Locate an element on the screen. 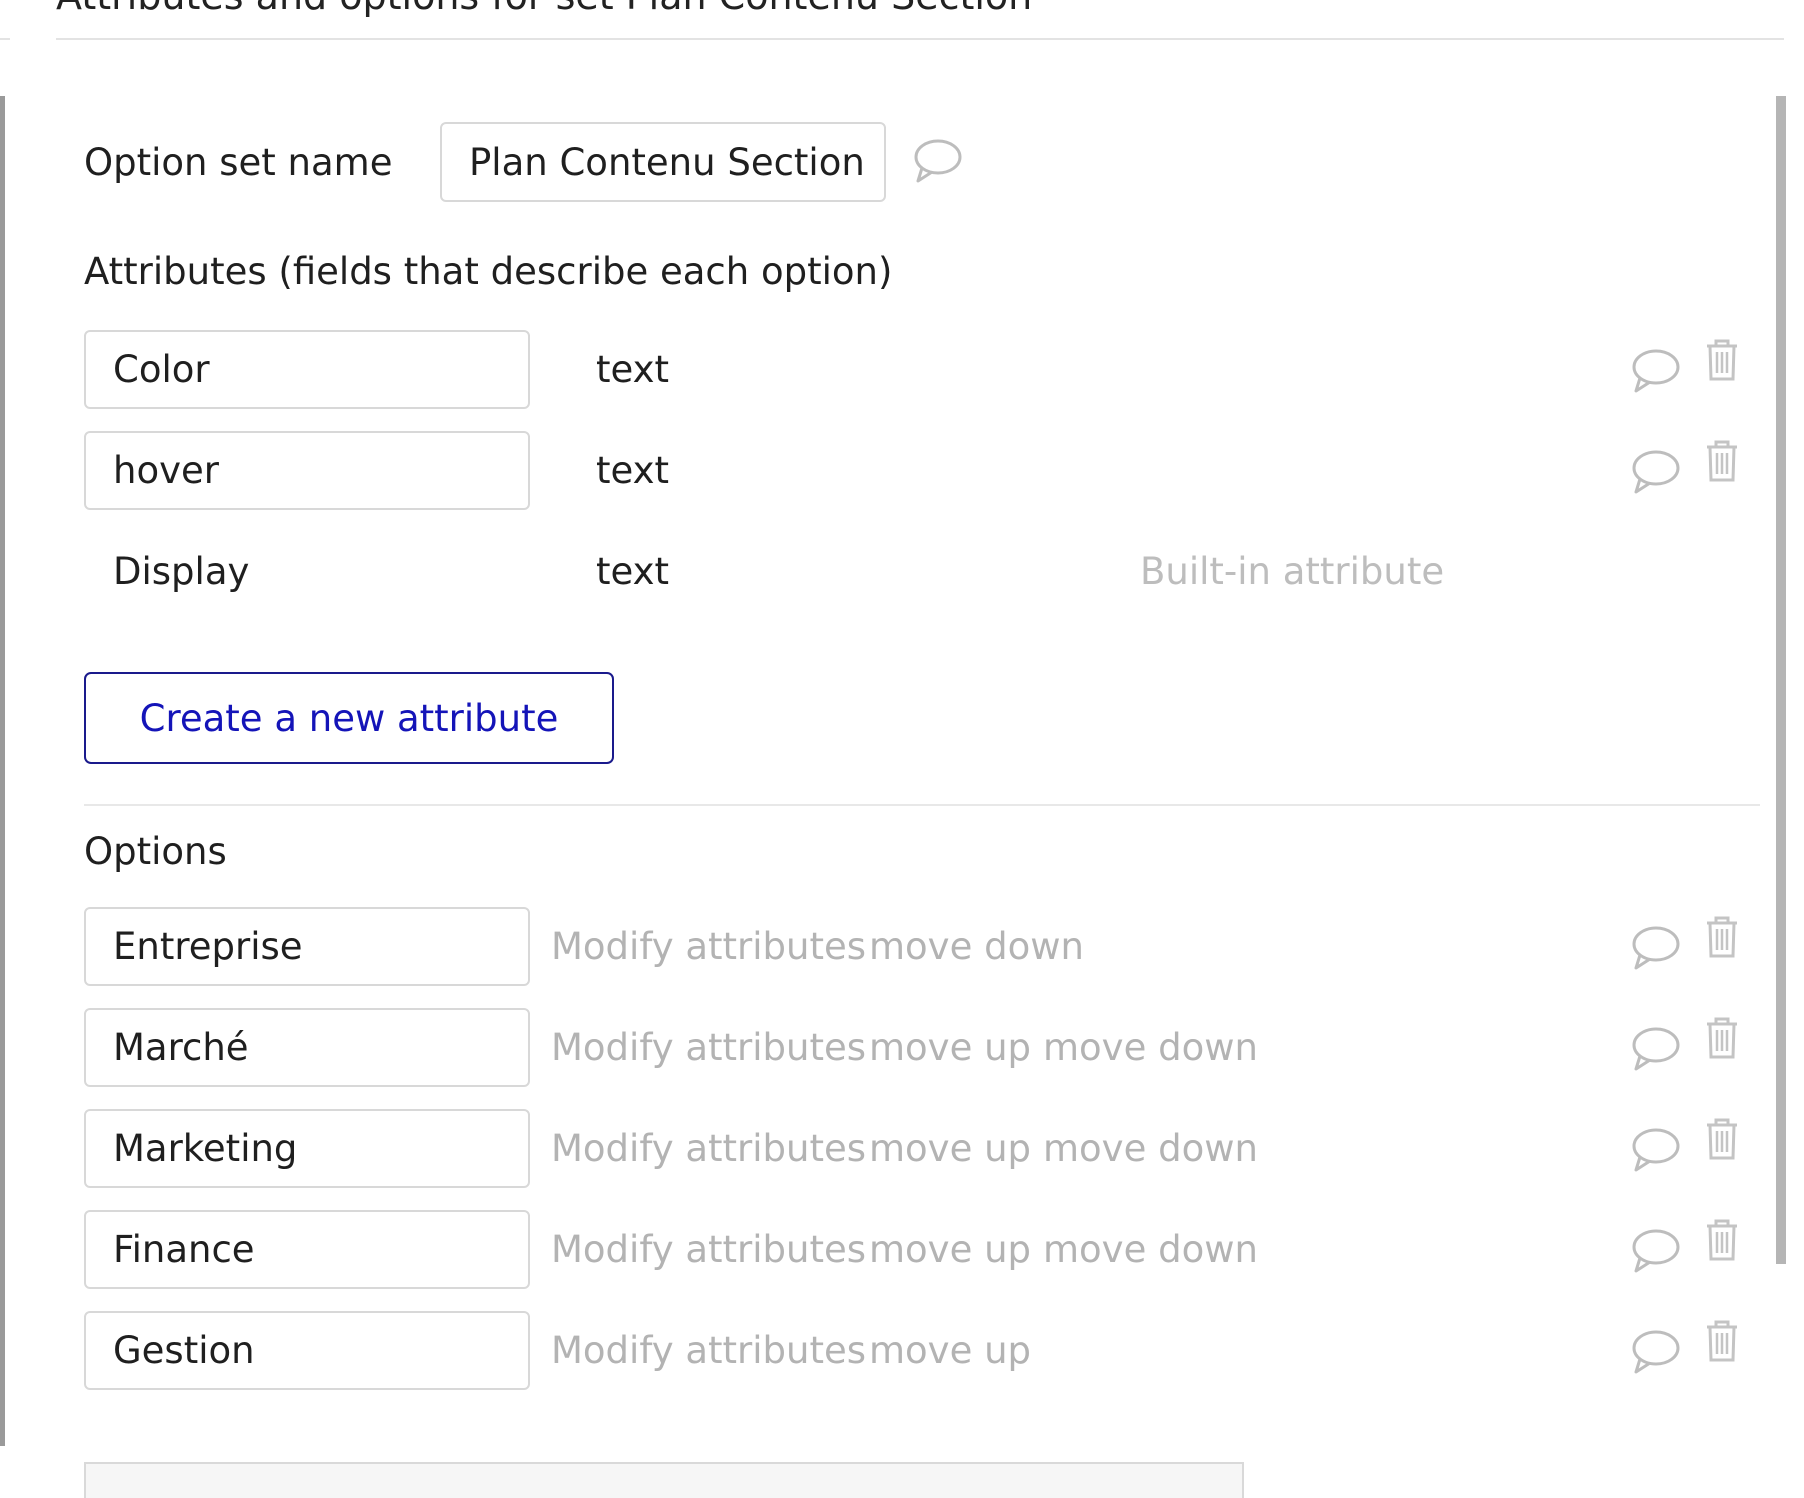 The width and height of the screenshot is (1804, 1498). header-divider-stub is located at coordinates (5, 39).